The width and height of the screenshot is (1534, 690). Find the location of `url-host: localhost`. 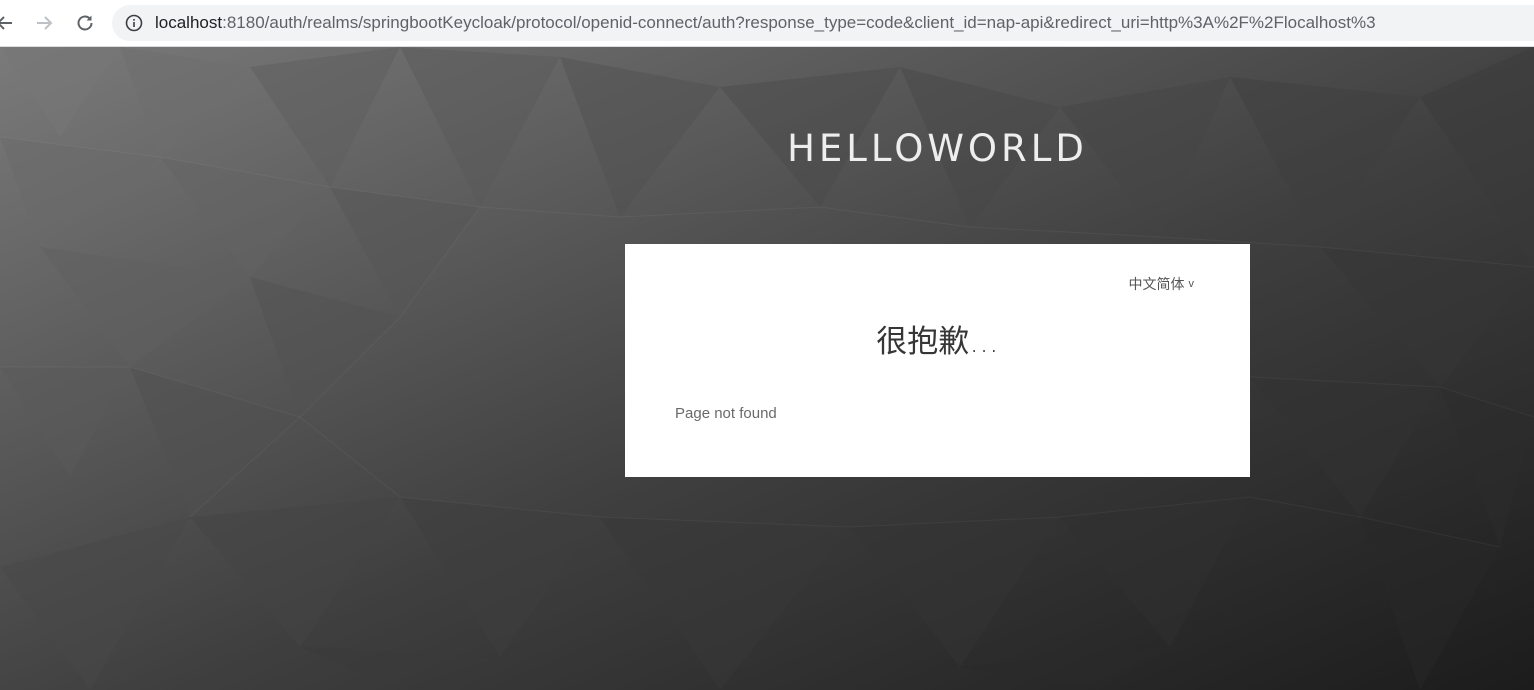

url-host: localhost is located at coordinates (189, 22).